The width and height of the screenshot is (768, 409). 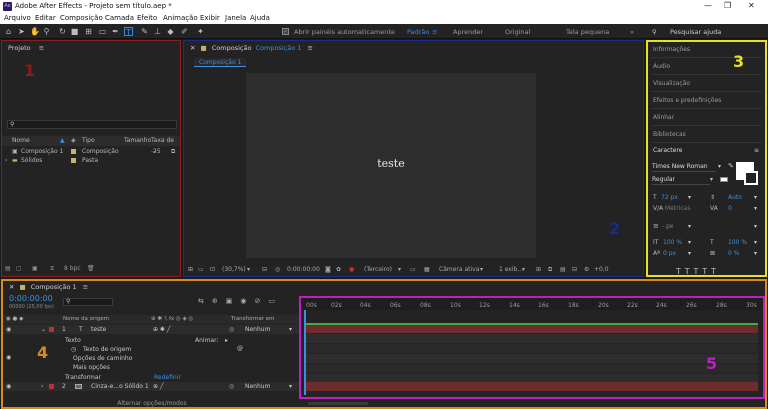 I want to click on layer-name: teste, so click(x=98, y=329).